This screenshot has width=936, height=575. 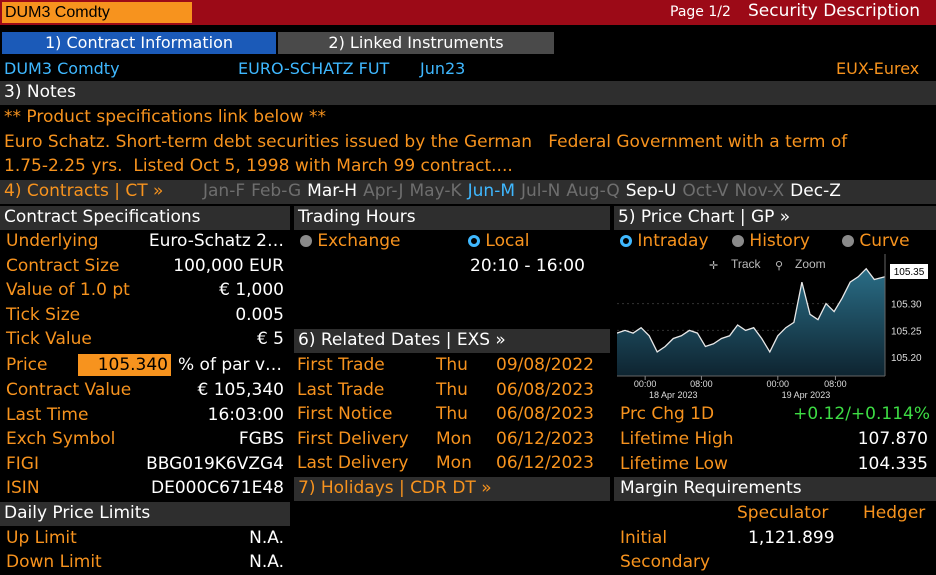 What do you see at coordinates (498, 241) in the screenshot?
I see `local-time-option: Local` at bounding box center [498, 241].